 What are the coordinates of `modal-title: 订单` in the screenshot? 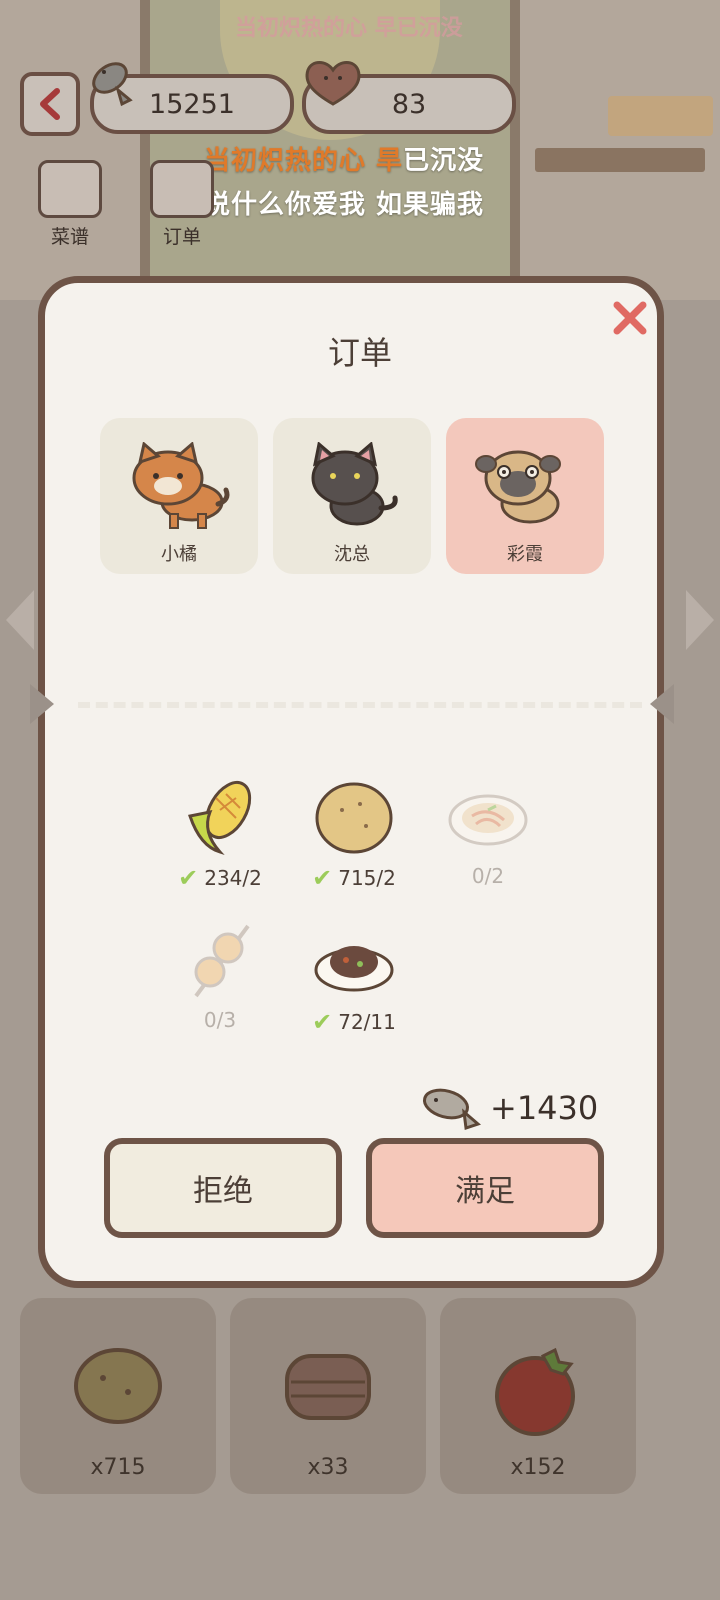 It's located at (359, 353).